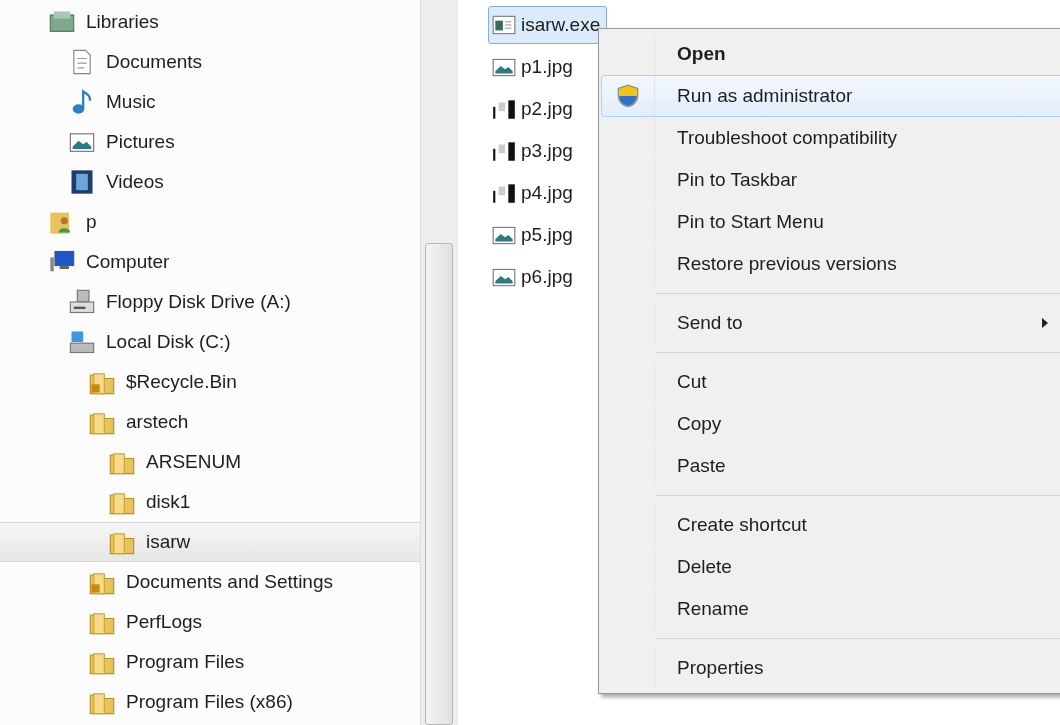  Describe the element at coordinates (830, 424) in the screenshot. I see `menu-item: Copy` at that location.